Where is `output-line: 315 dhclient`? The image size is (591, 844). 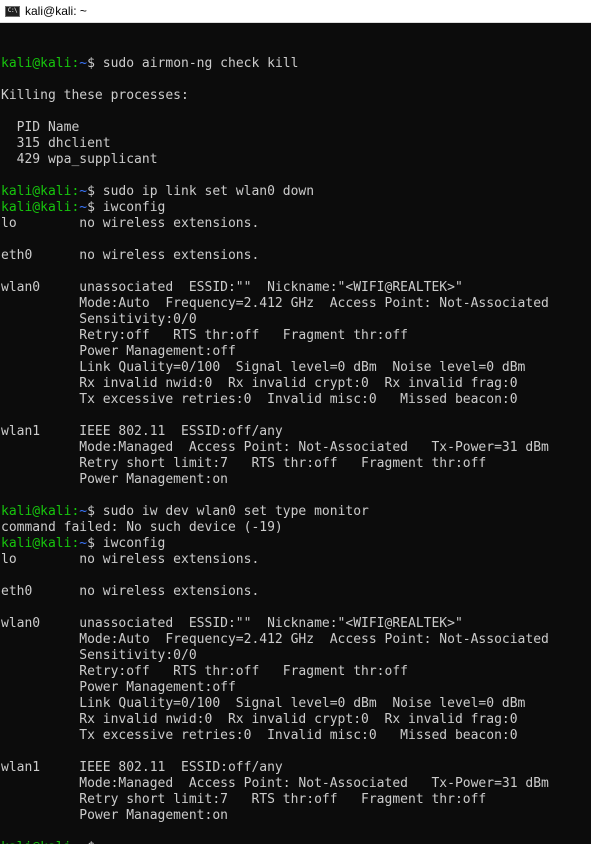
output-line: 315 dhclient is located at coordinates (56, 143).